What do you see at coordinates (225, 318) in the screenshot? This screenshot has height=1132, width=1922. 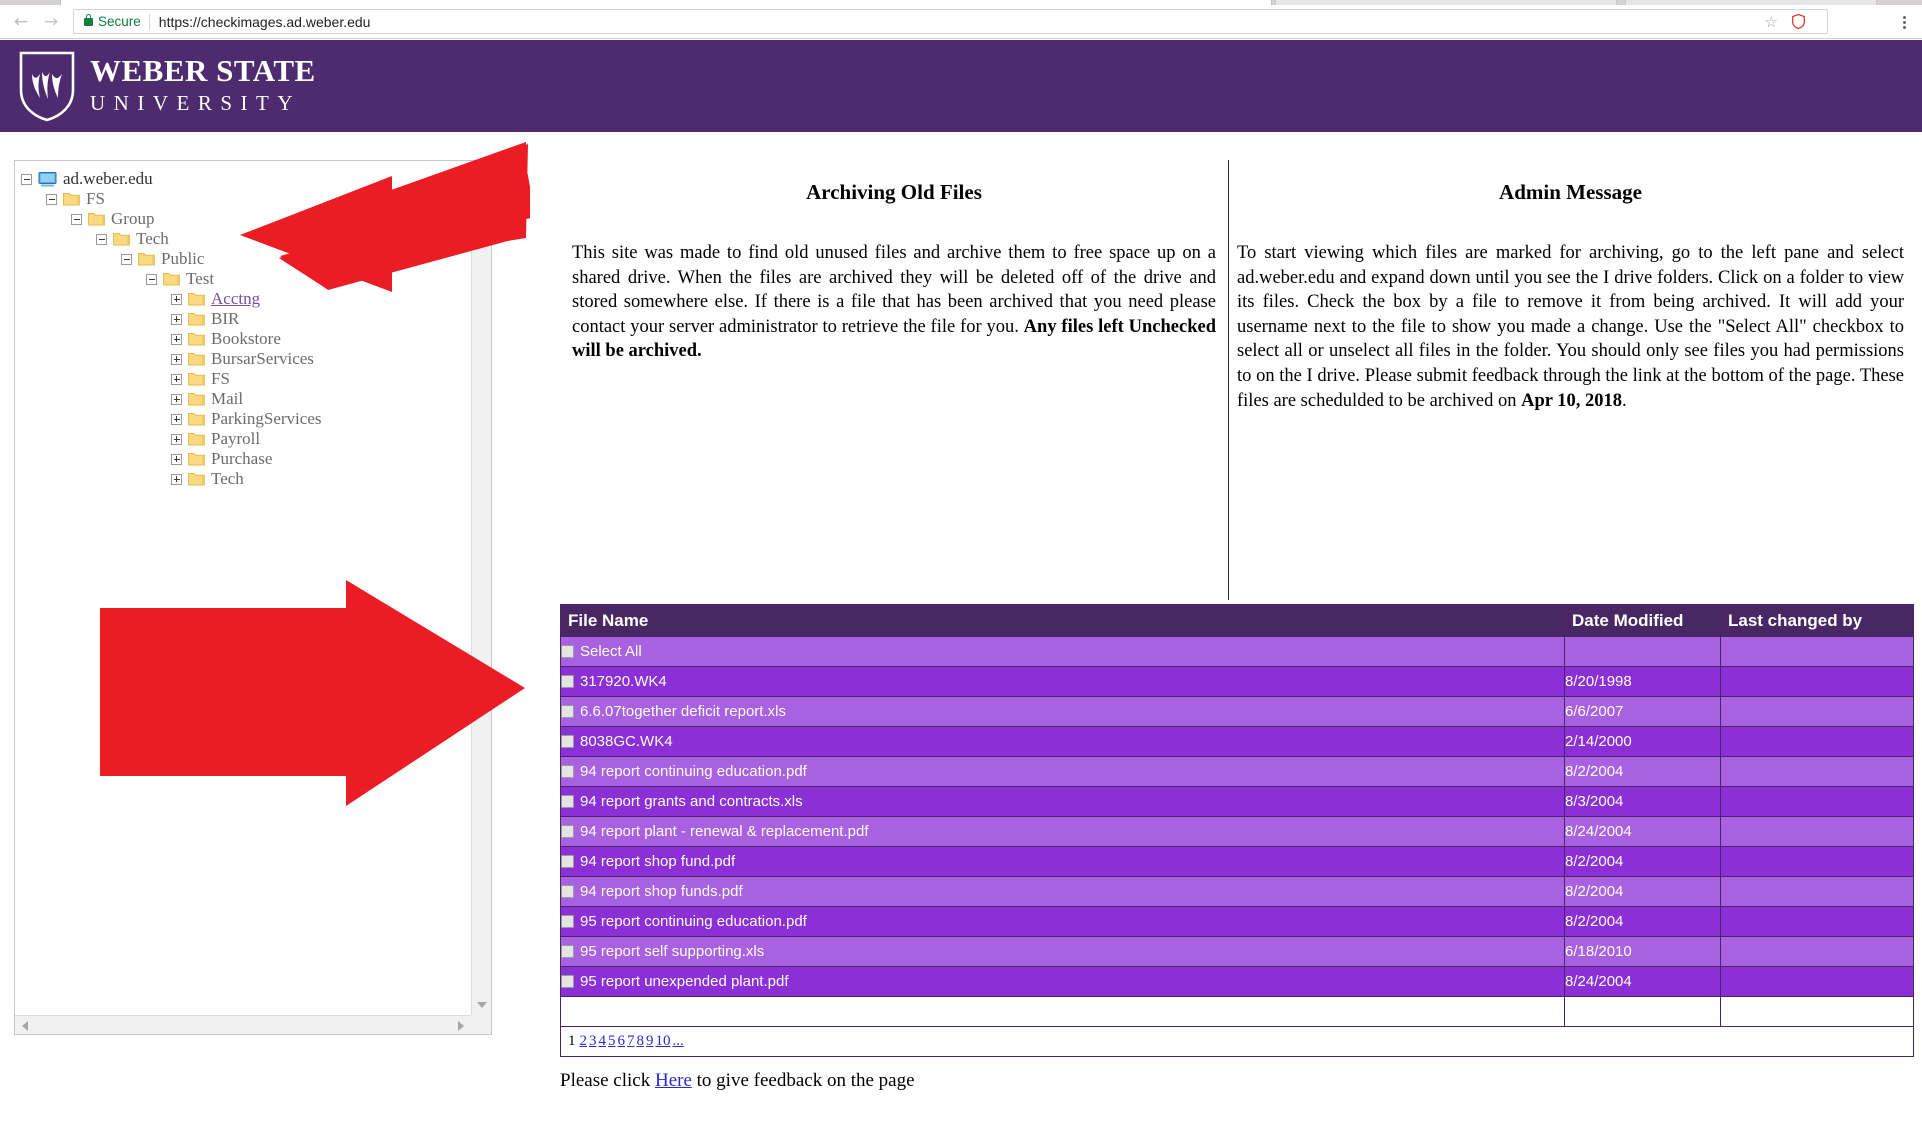 I see `tree-item-label: BIR` at bounding box center [225, 318].